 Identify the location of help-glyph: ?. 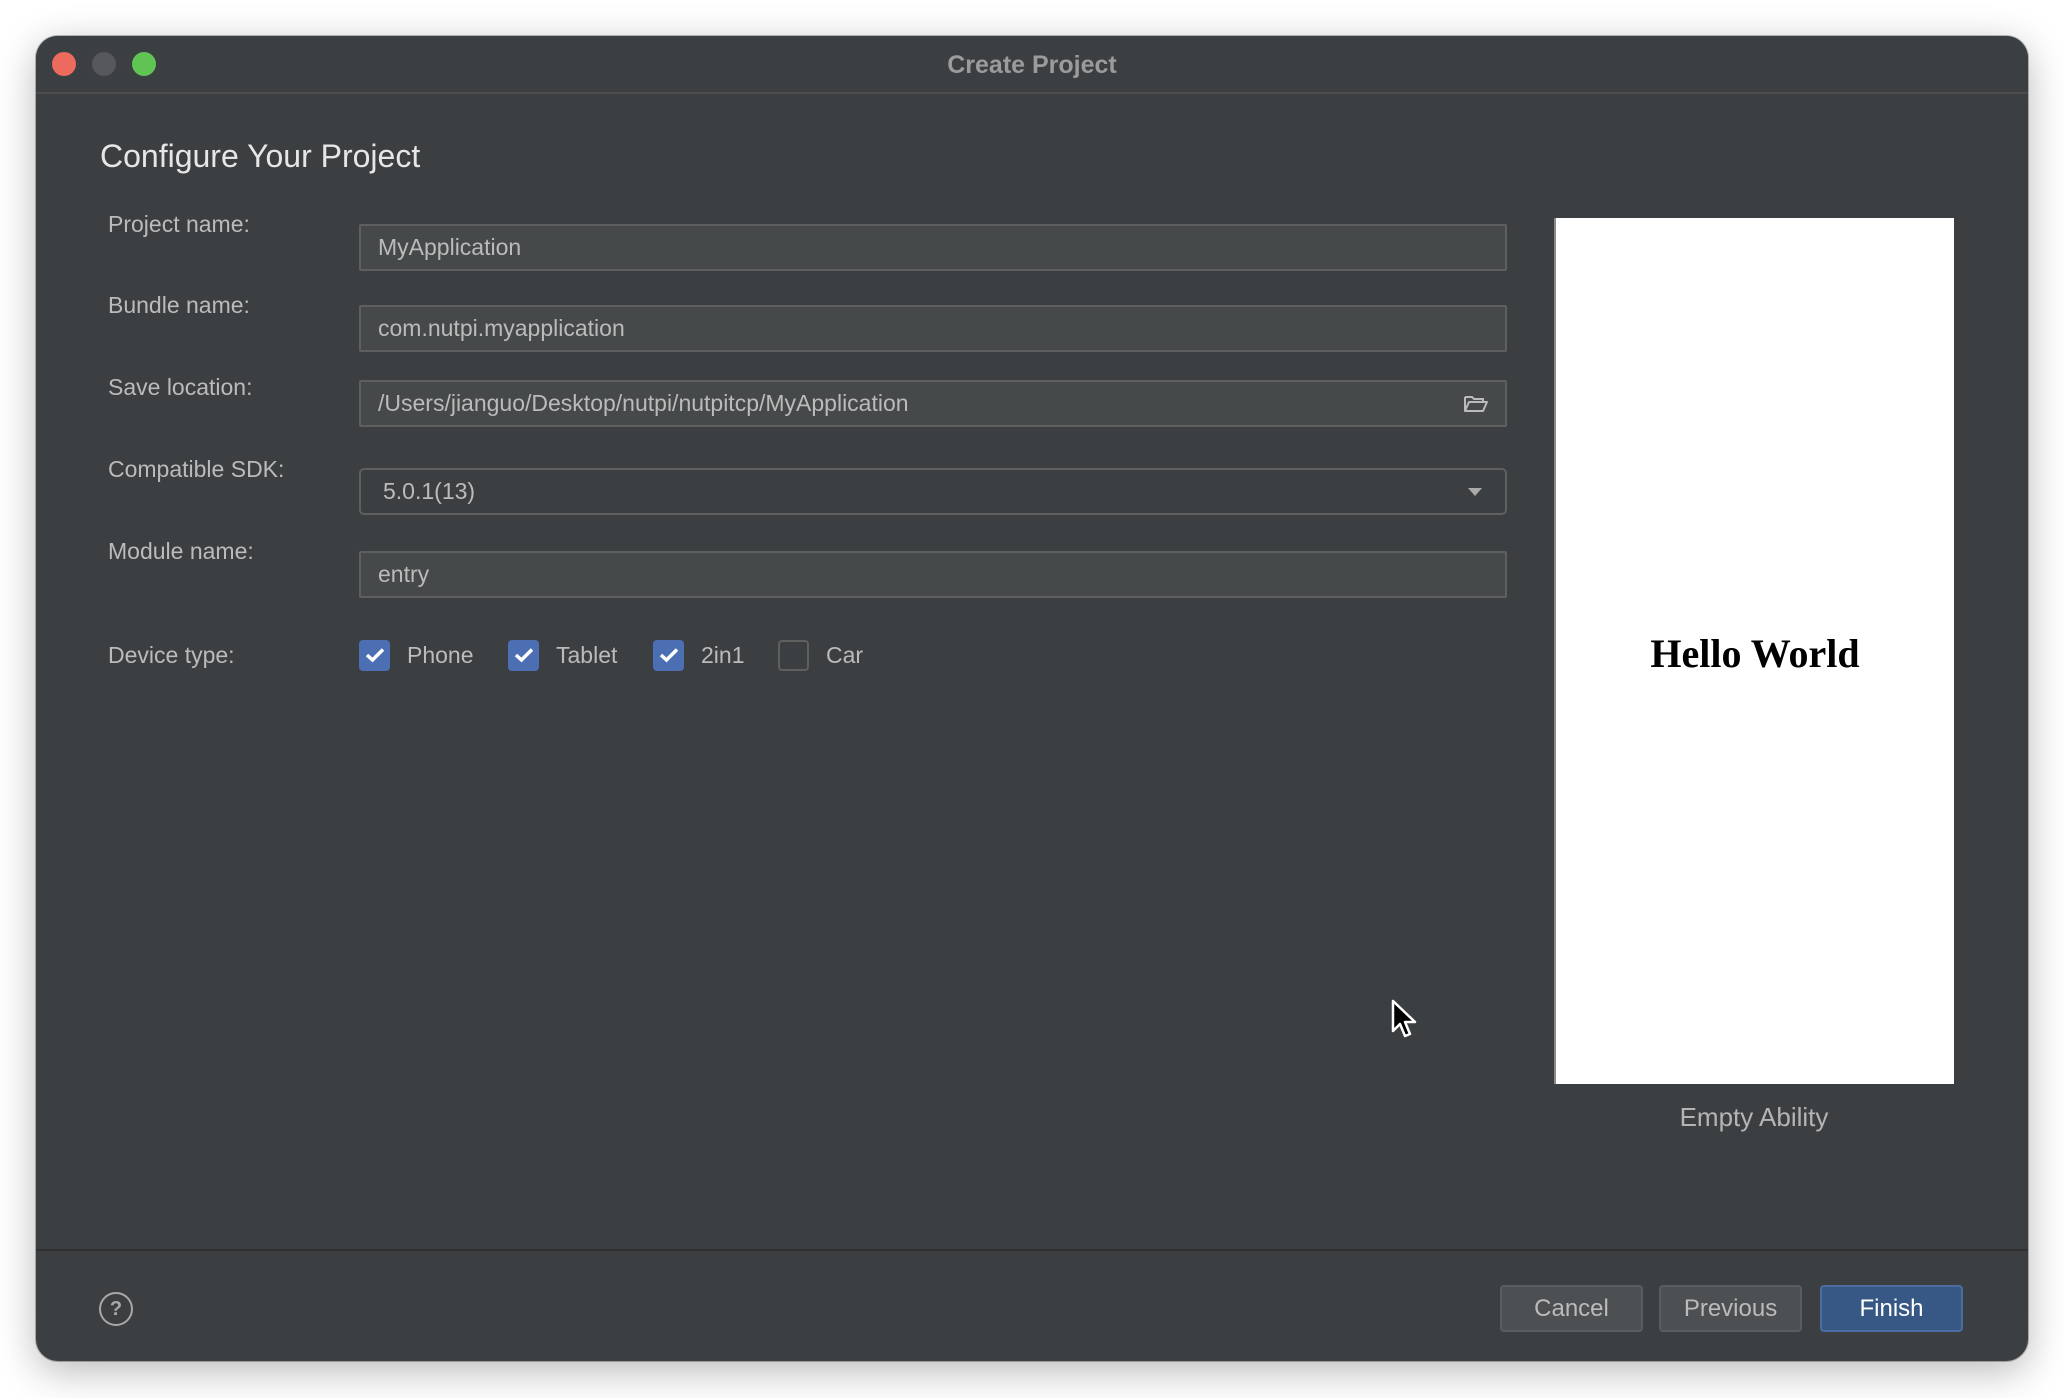
(116, 1308).